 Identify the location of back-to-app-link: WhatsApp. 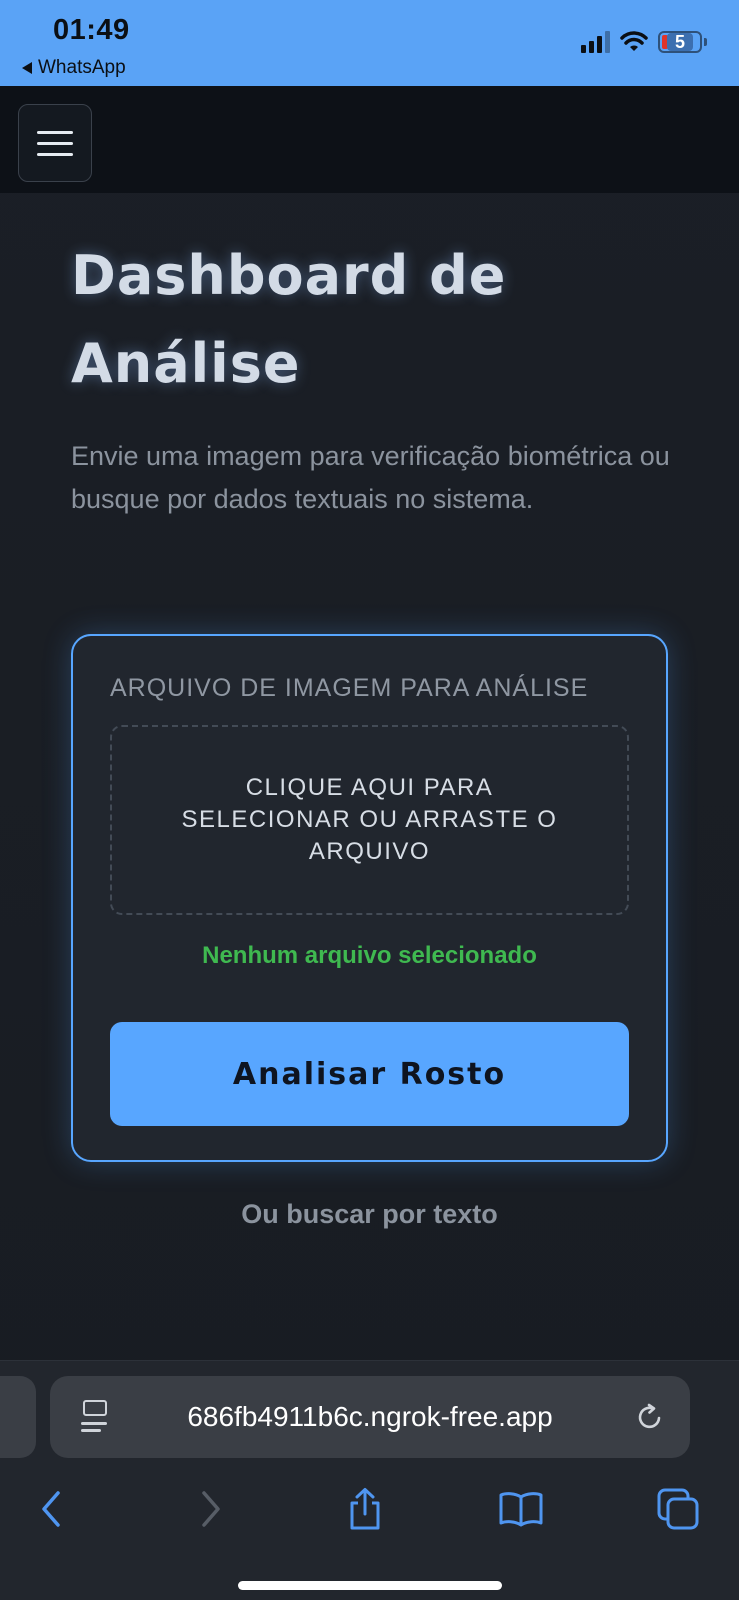
(74, 68).